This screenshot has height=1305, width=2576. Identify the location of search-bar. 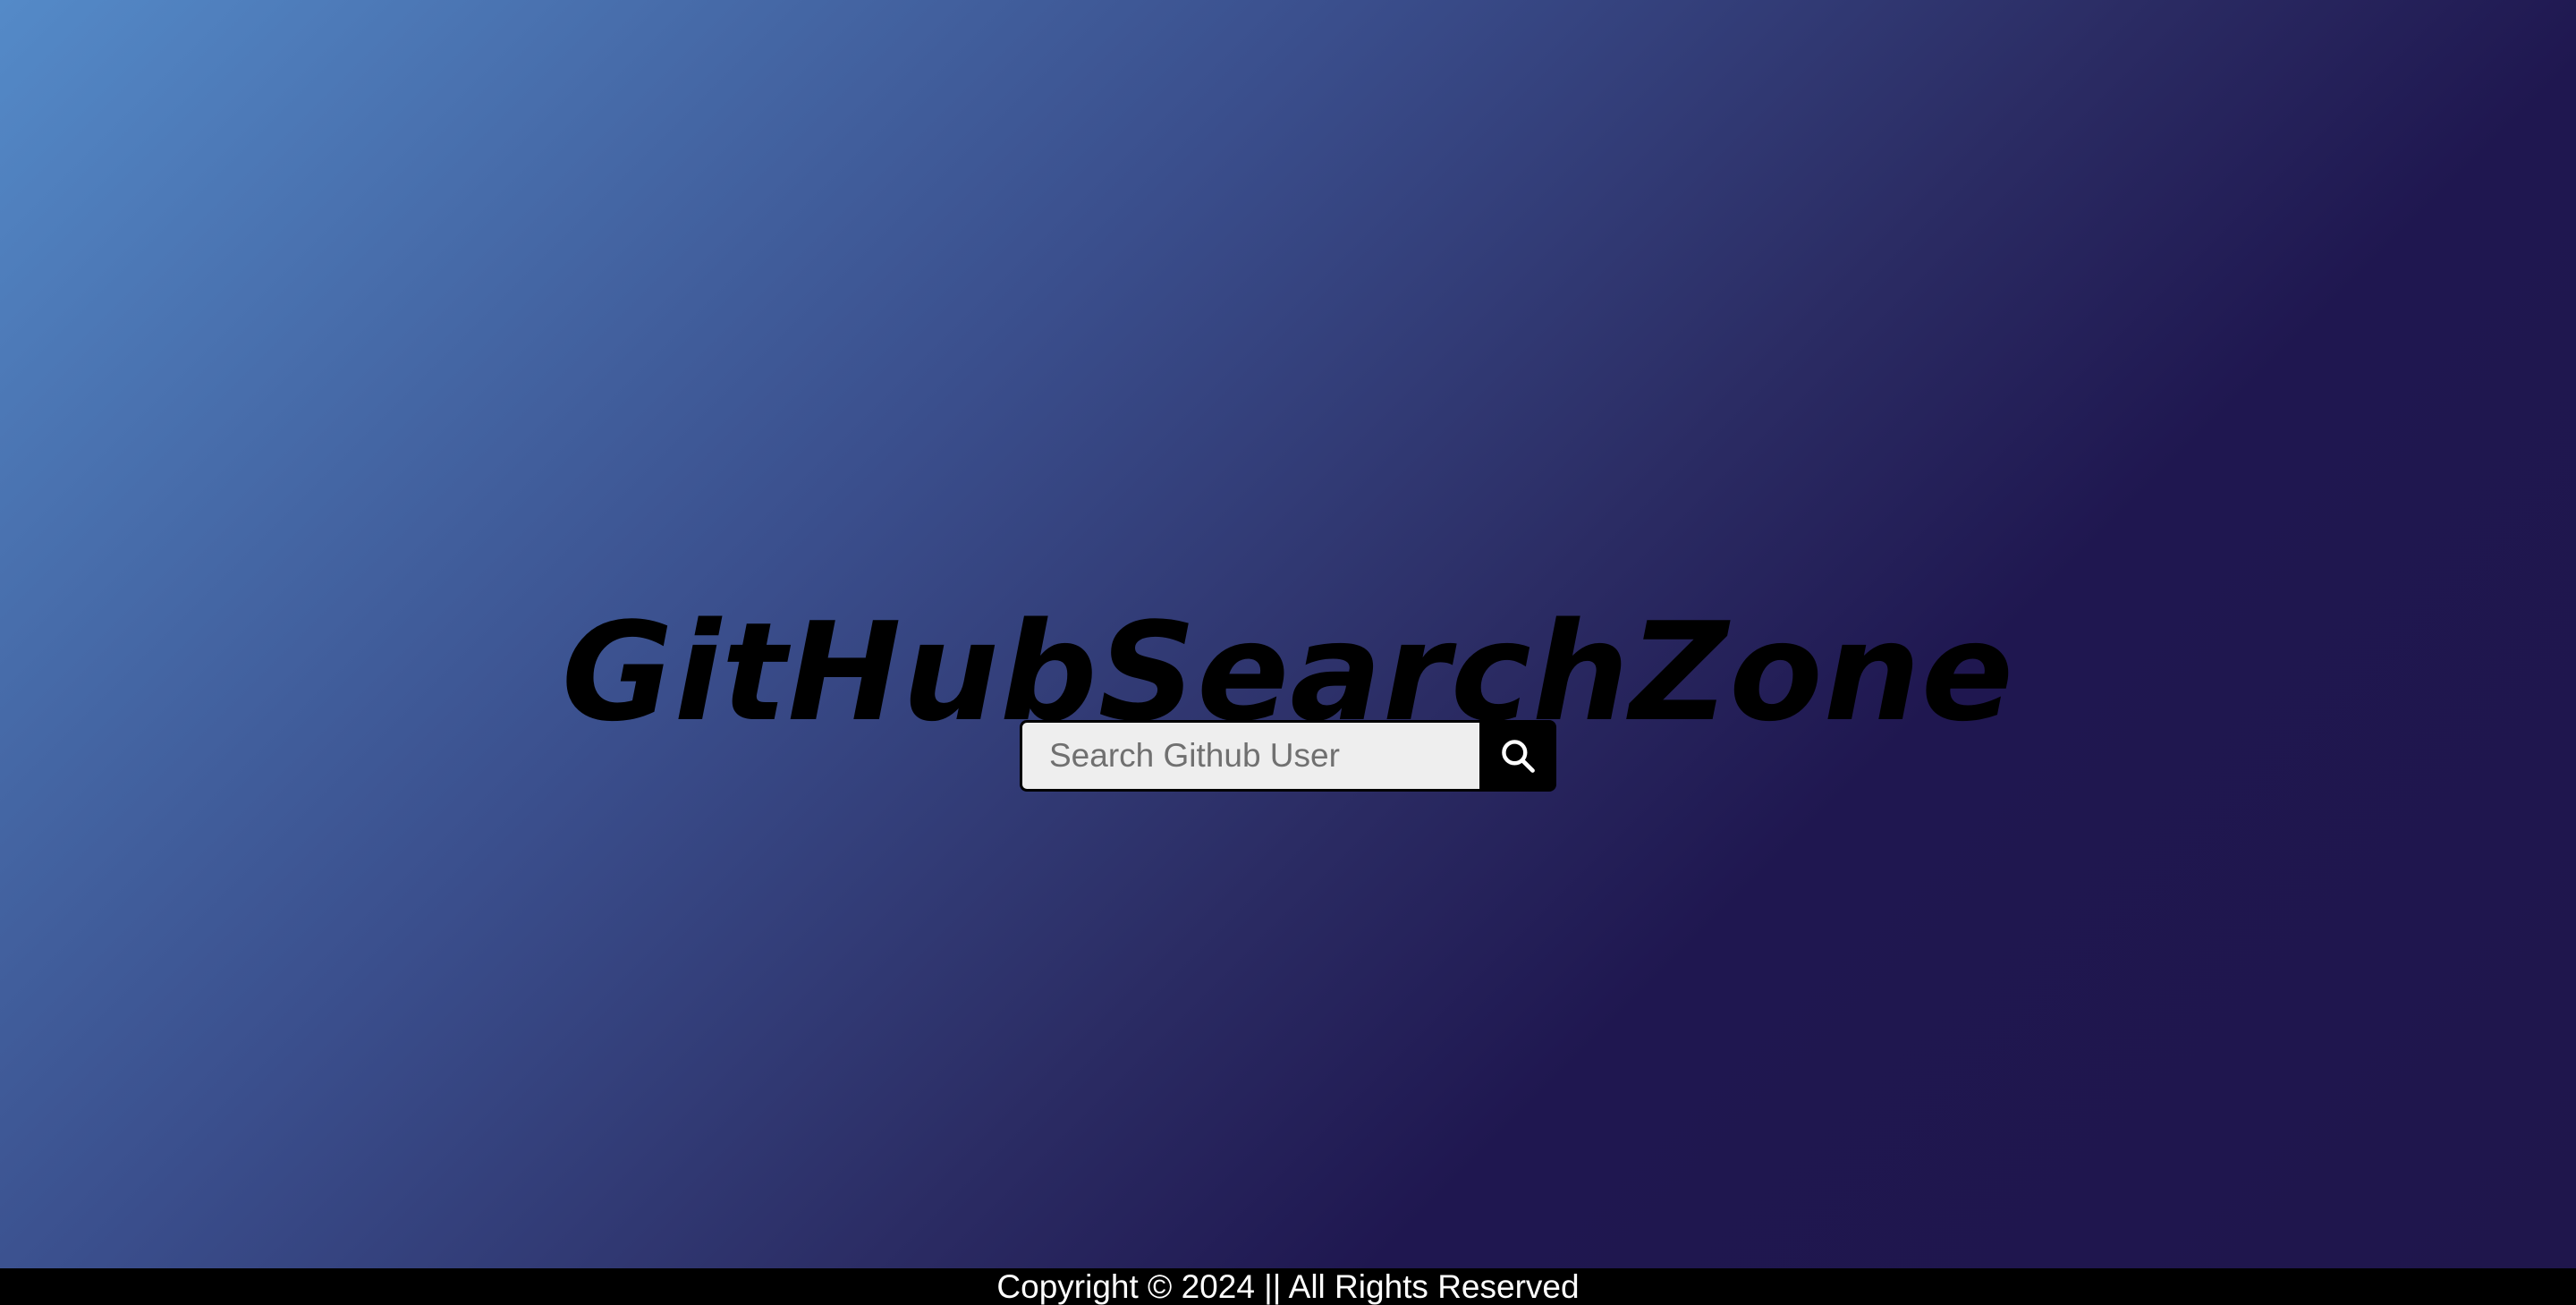
(1288, 756).